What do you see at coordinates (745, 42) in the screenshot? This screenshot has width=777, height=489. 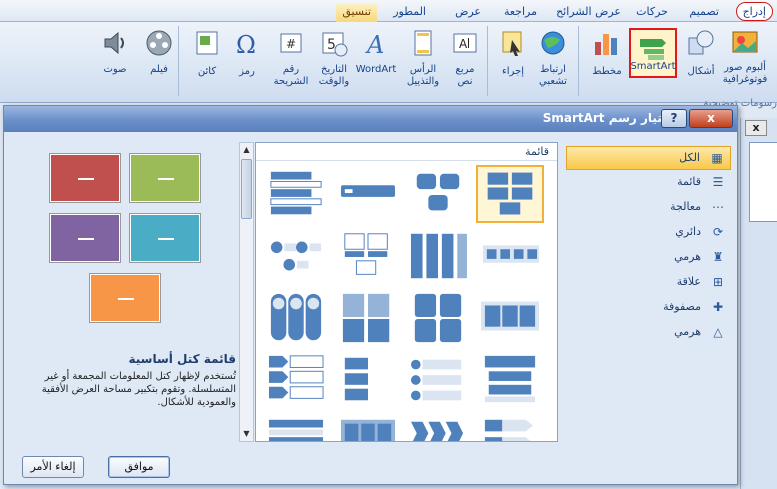 I see `photo-album-icon` at bounding box center [745, 42].